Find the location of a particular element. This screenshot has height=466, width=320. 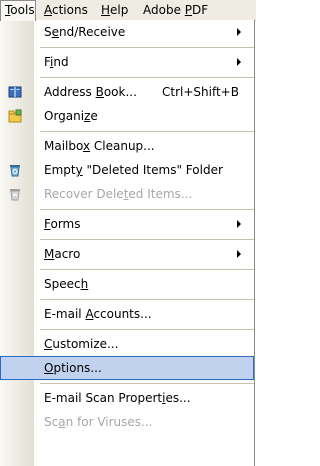

menu-item-label: Speech is located at coordinates (66, 284).